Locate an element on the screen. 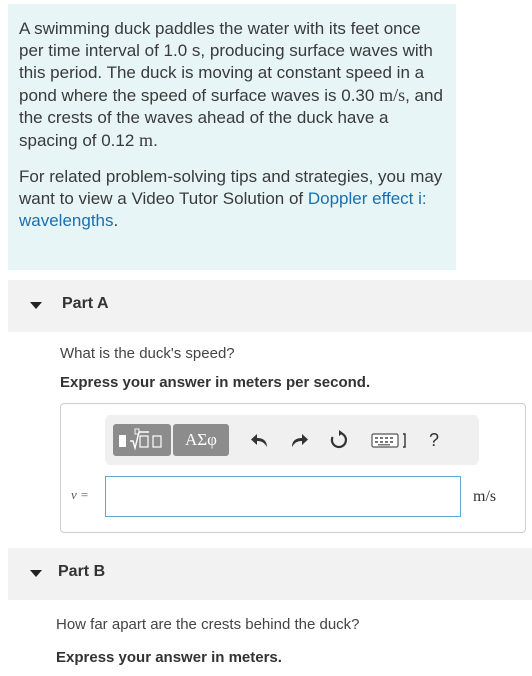 The image size is (532, 676). part-b-title: Part B is located at coordinates (82, 571).